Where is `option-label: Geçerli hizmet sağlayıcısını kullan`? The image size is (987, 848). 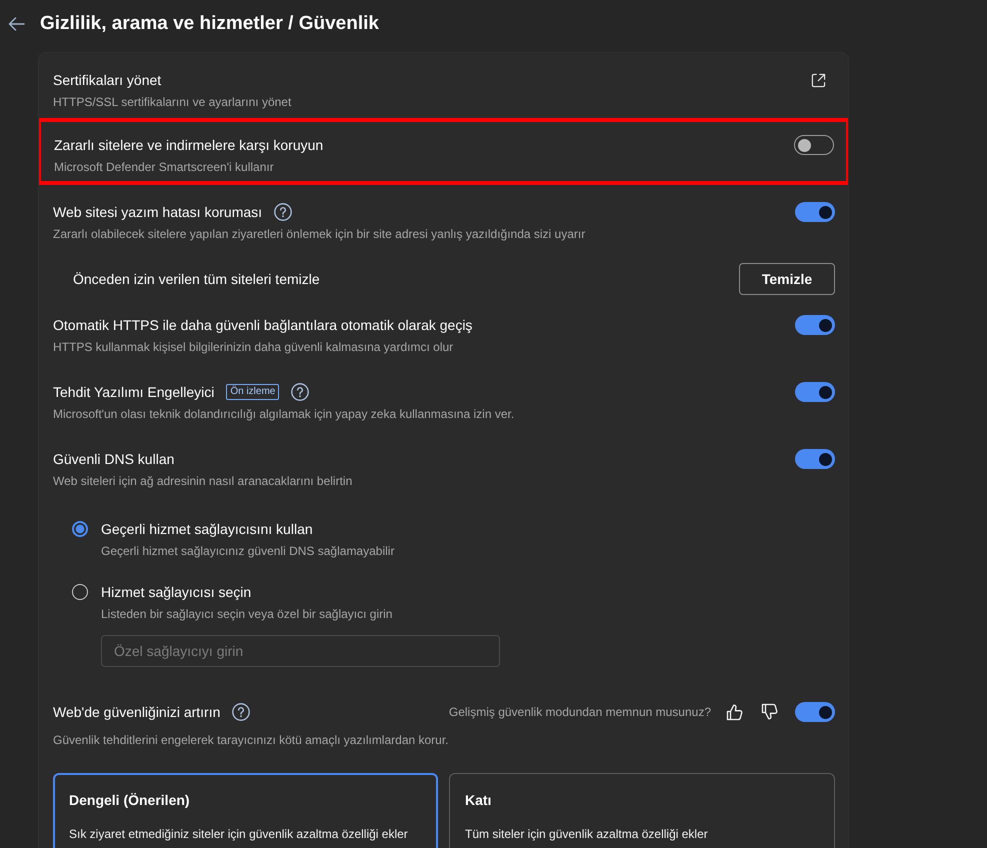
option-label: Geçerli hizmet sağlayıcısını kullan is located at coordinates (207, 529).